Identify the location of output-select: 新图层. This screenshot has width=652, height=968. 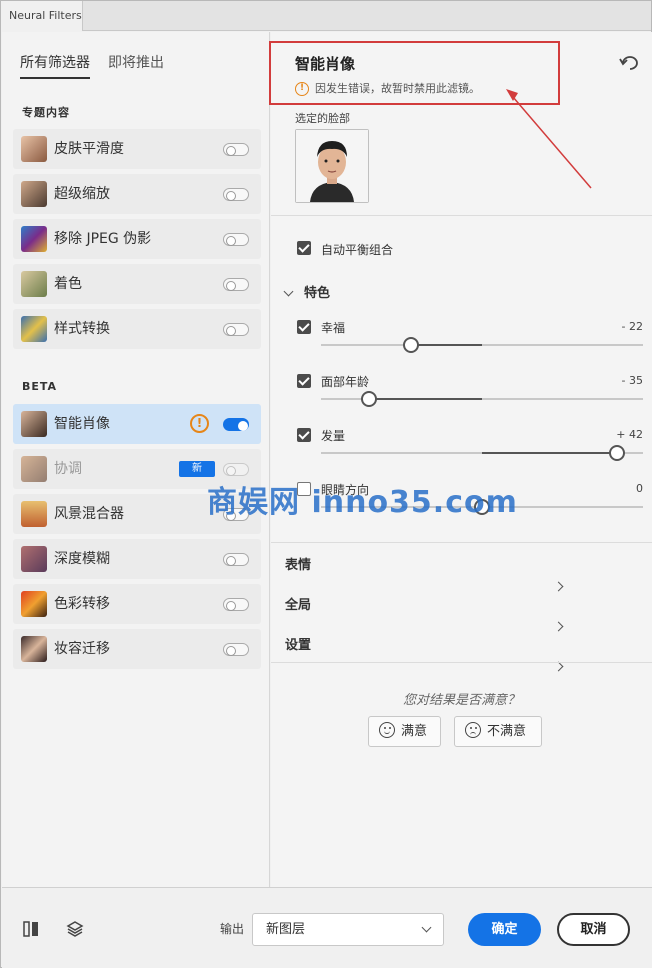
(348, 929).